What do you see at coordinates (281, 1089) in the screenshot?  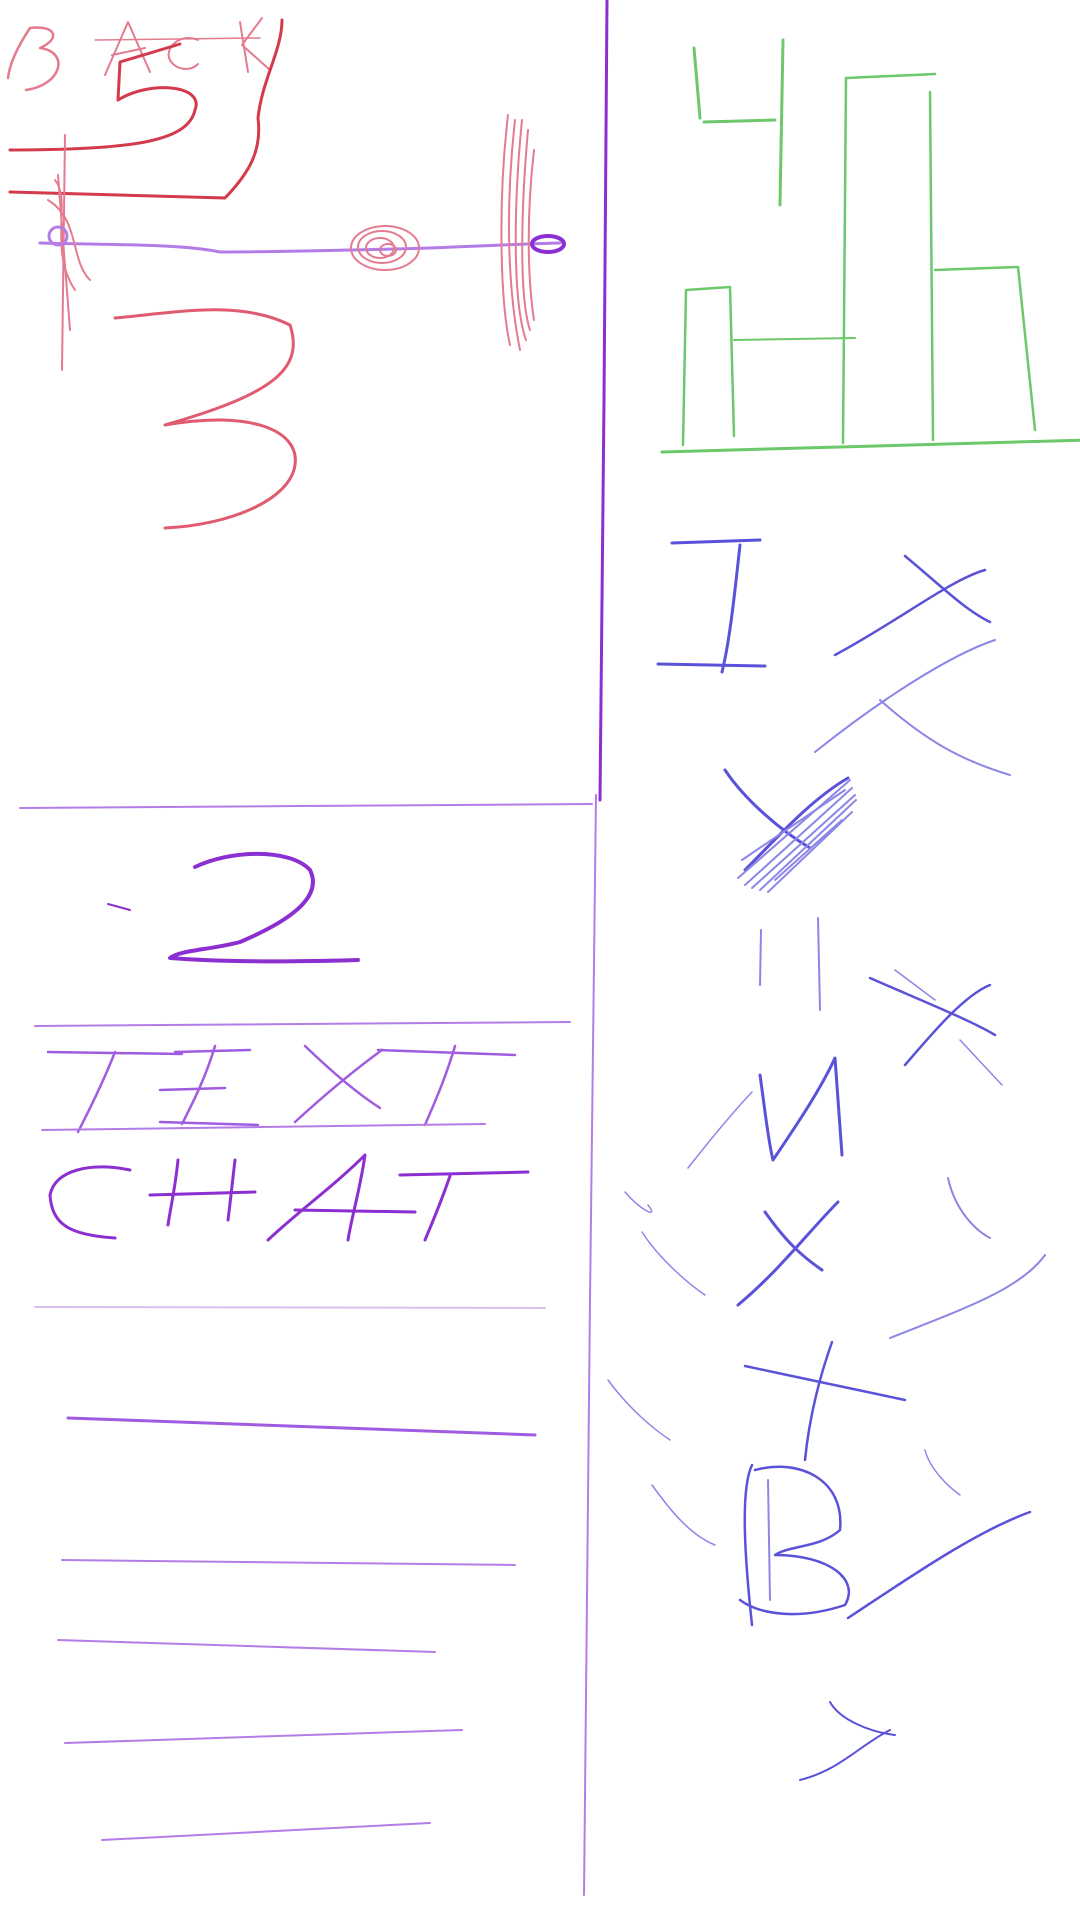 I see `word-text` at bounding box center [281, 1089].